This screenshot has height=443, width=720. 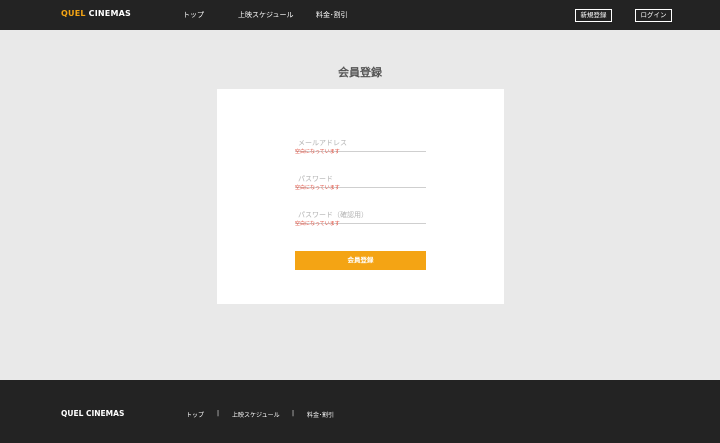 What do you see at coordinates (360, 214) in the screenshot?
I see `password-confirm-field-group: 空白になっています` at bounding box center [360, 214].